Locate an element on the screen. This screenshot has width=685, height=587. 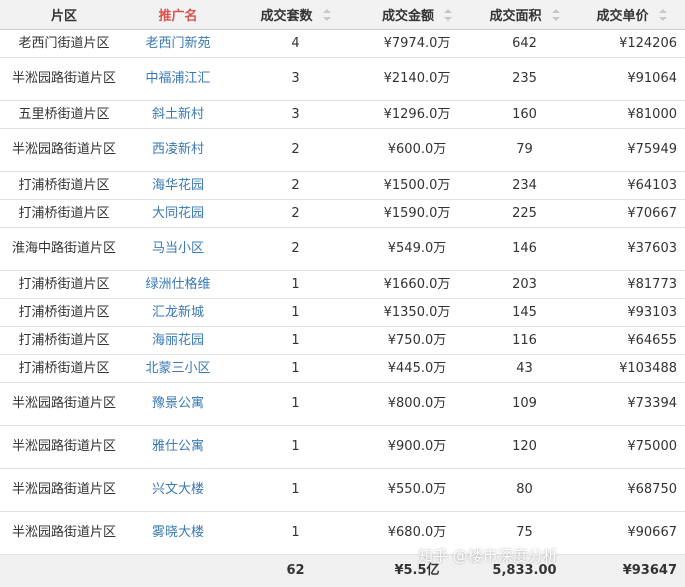
table-row: 老西门街道片区 老西门新苑 4 ¥7974.0万 642 ¥124206 is located at coordinates (342, 44).